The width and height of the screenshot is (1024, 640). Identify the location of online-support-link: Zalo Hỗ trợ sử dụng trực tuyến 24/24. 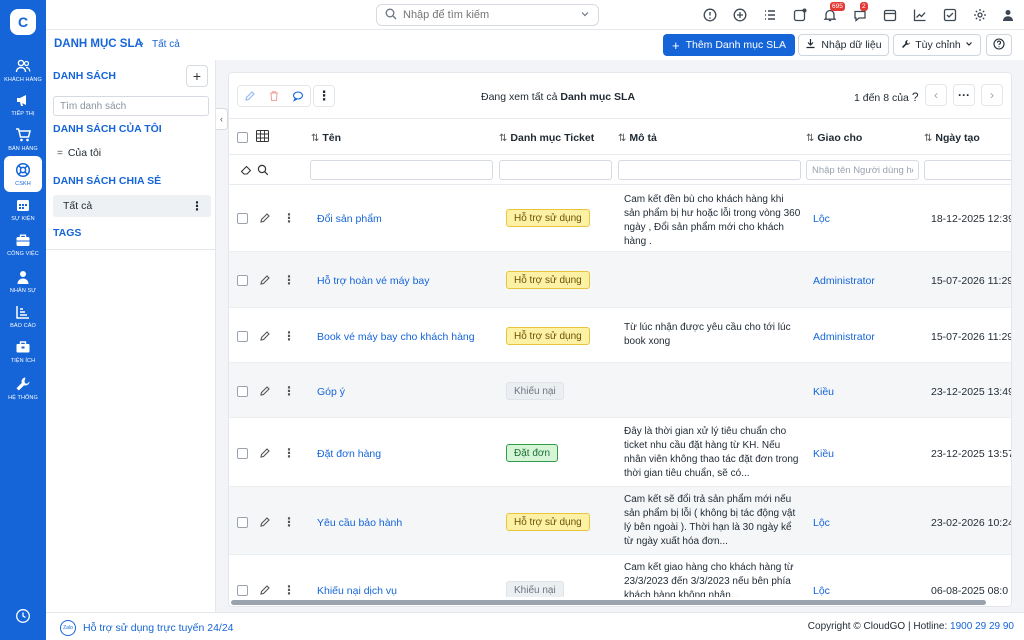
(147, 628).